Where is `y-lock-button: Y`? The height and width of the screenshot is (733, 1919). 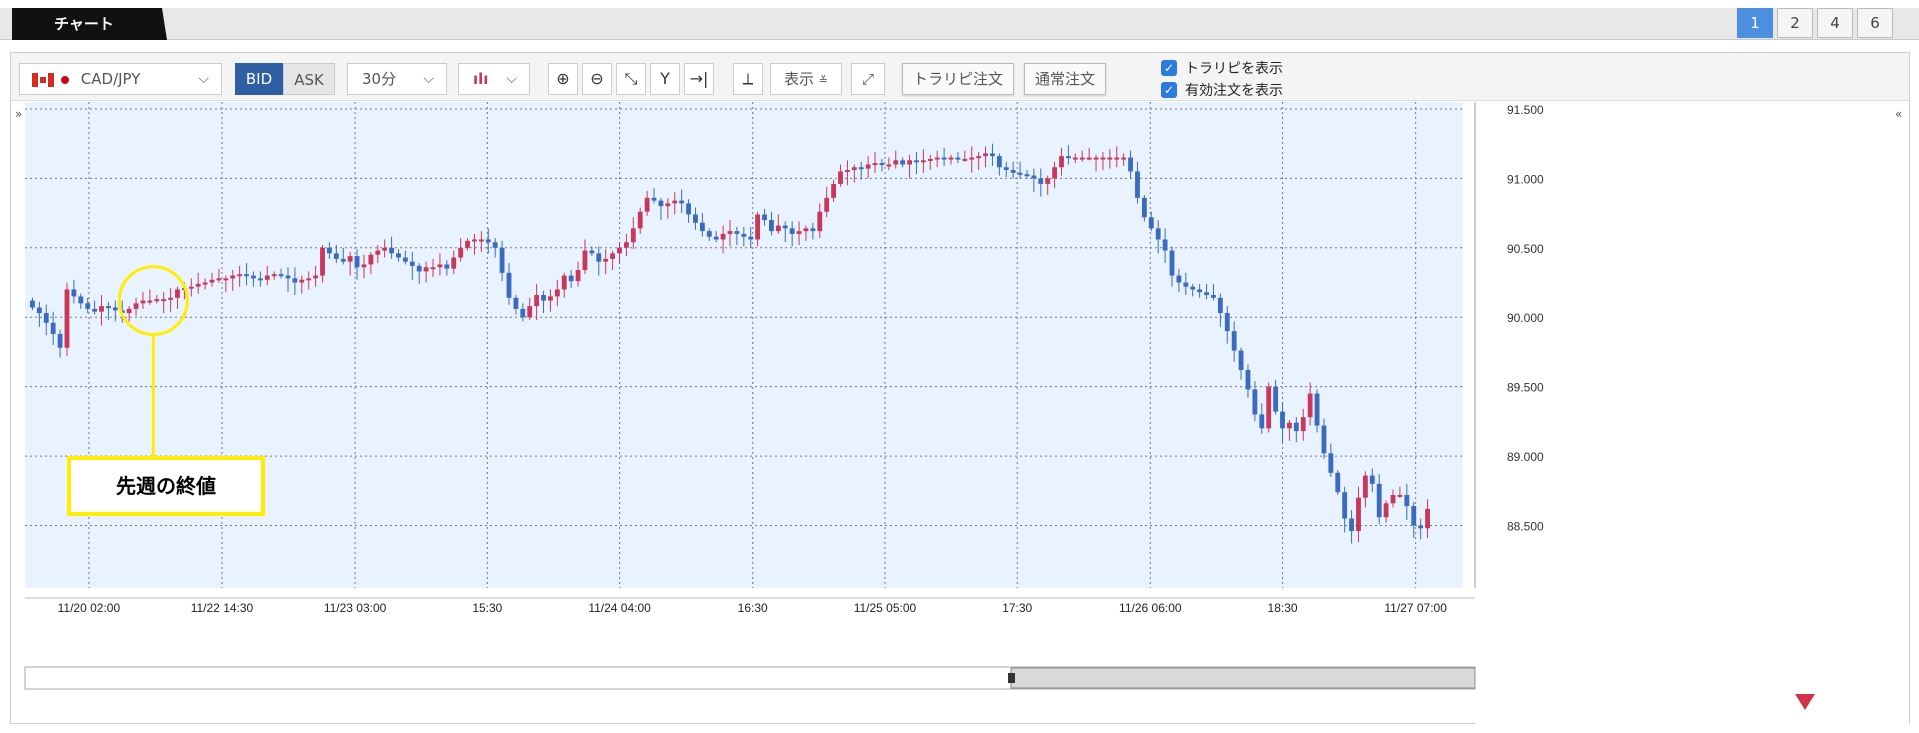
y-lock-button: Y is located at coordinates (665, 79).